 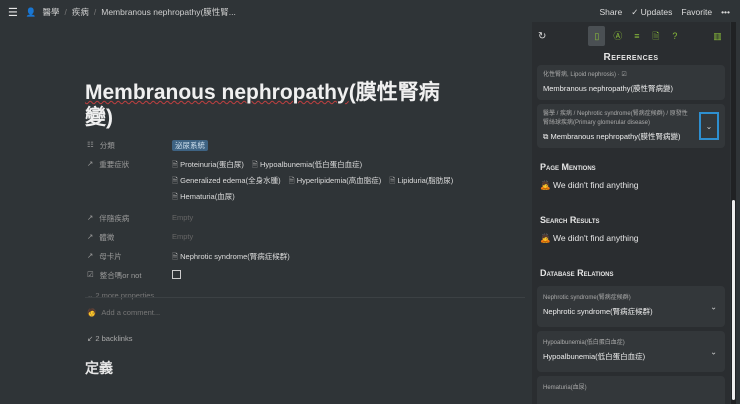 I want to click on list-tab-icon: ≡, so click(x=636, y=36).